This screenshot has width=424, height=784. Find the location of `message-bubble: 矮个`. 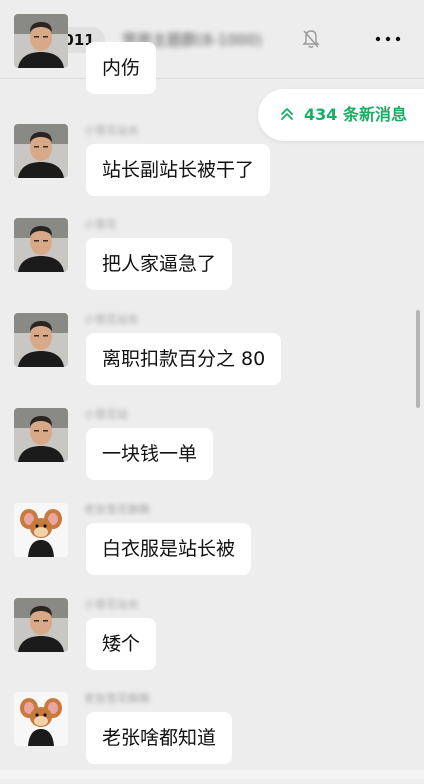

message-bubble: 矮个 is located at coordinates (121, 644).